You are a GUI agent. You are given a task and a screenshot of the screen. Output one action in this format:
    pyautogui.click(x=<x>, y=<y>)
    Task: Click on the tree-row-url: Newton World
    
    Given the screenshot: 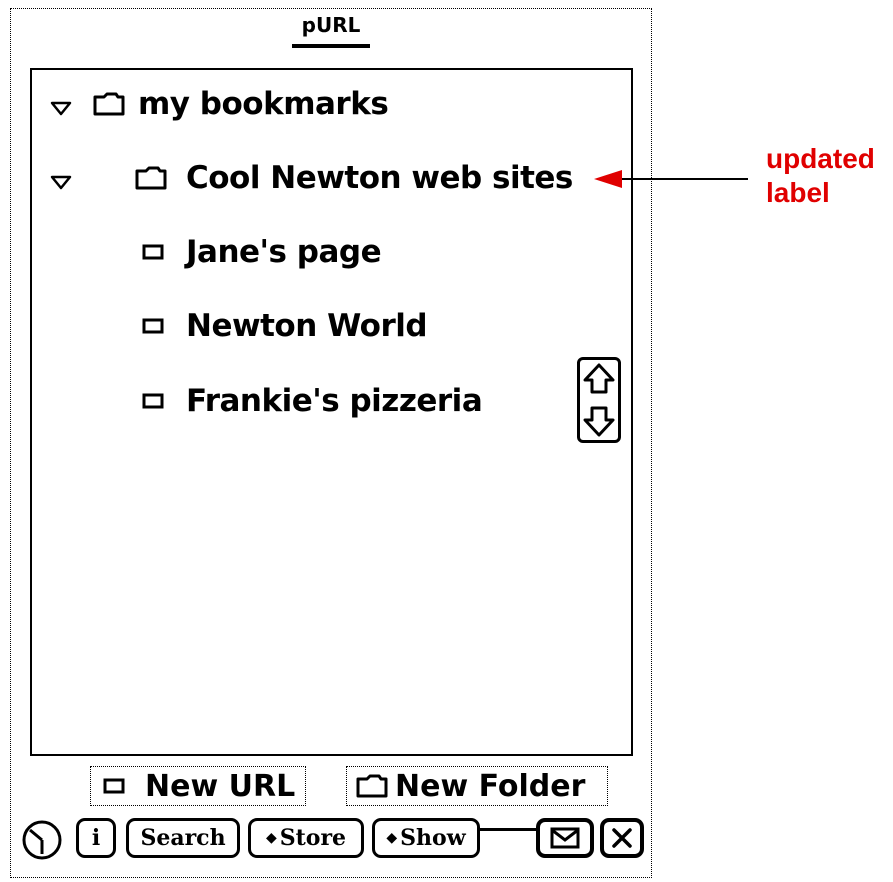 What is the action you would take?
    pyautogui.click(x=285, y=326)
    